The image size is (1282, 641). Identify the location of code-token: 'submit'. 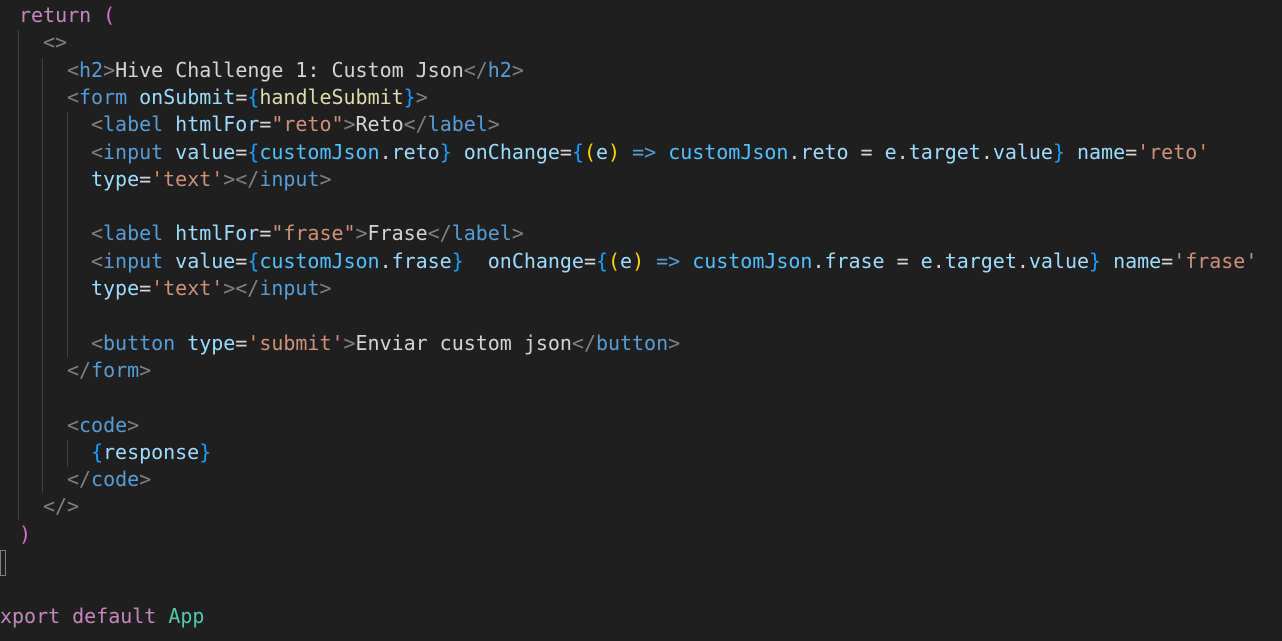
(295, 342).